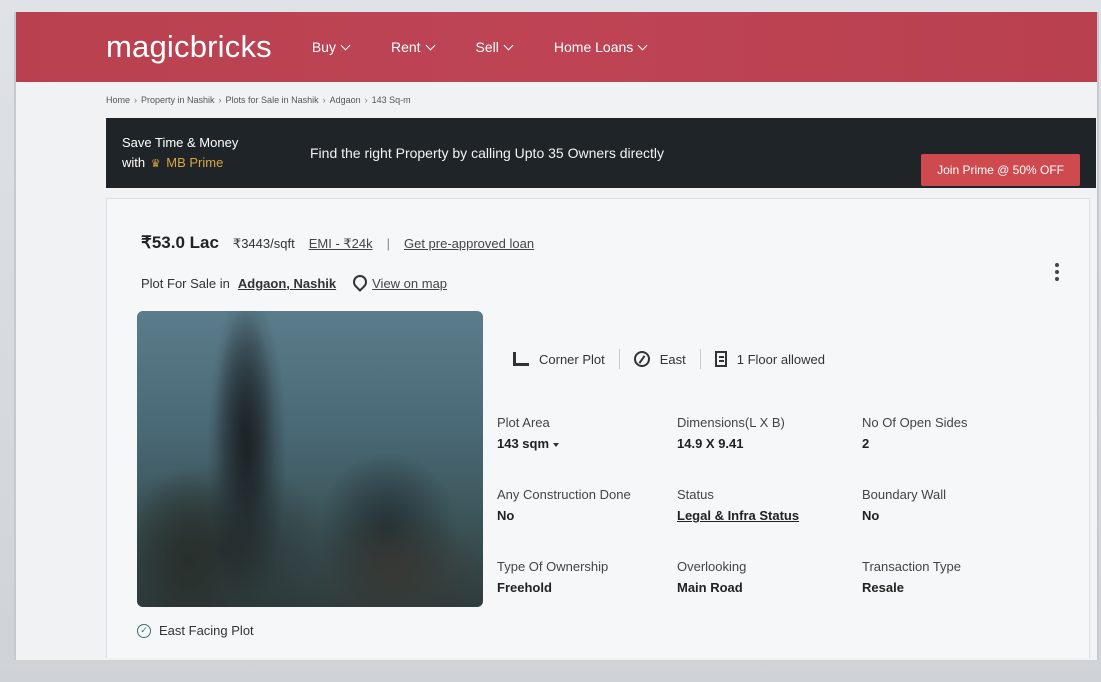 The height and width of the screenshot is (682, 1101). I want to click on detail-status: Status Legal & Infra Status, so click(769, 505).